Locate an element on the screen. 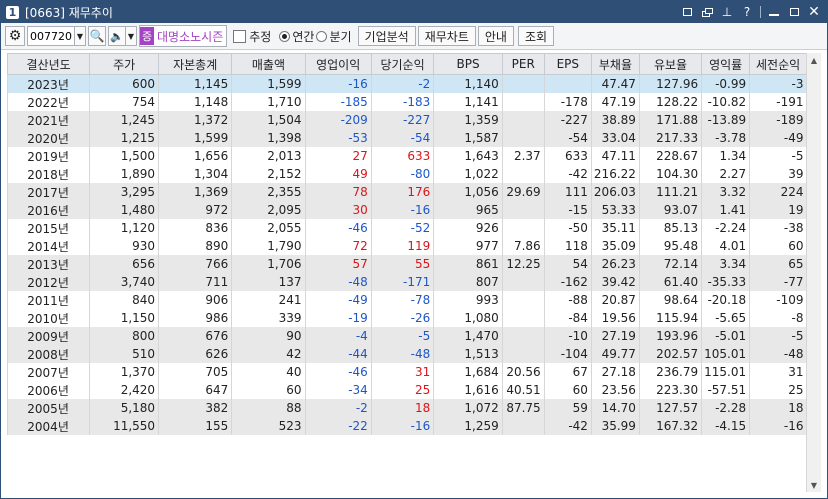  table-cell: -2 is located at coordinates (338, 408).